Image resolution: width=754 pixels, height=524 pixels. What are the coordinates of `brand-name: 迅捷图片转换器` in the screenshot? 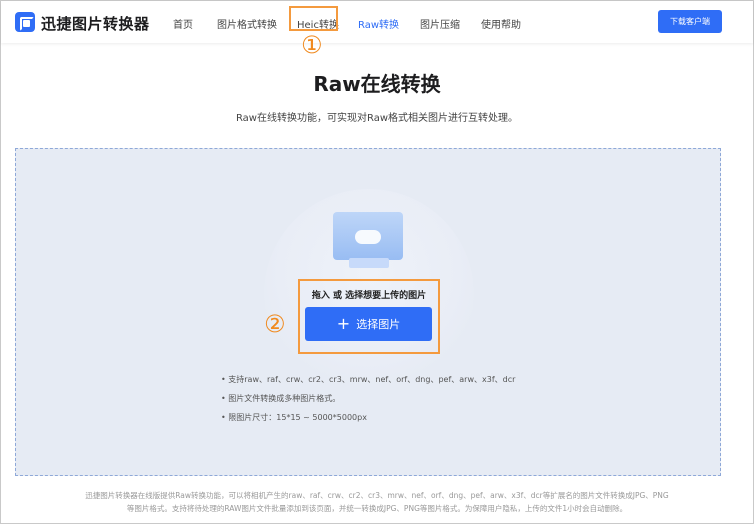 It's located at (95, 23).